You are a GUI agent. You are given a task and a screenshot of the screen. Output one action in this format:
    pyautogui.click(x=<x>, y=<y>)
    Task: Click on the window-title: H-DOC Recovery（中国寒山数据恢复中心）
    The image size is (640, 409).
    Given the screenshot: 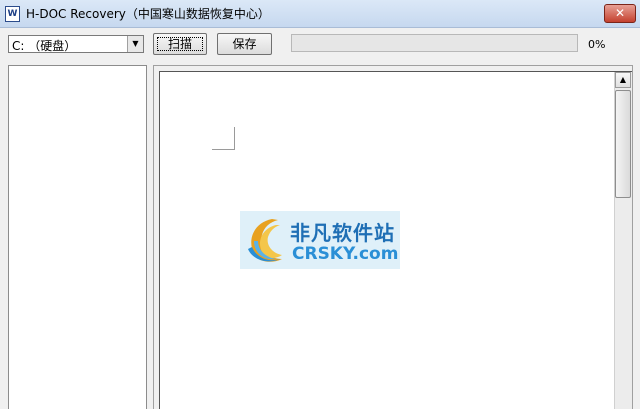 What is the action you would take?
    pyautogui.click(x=148, y=14)
    